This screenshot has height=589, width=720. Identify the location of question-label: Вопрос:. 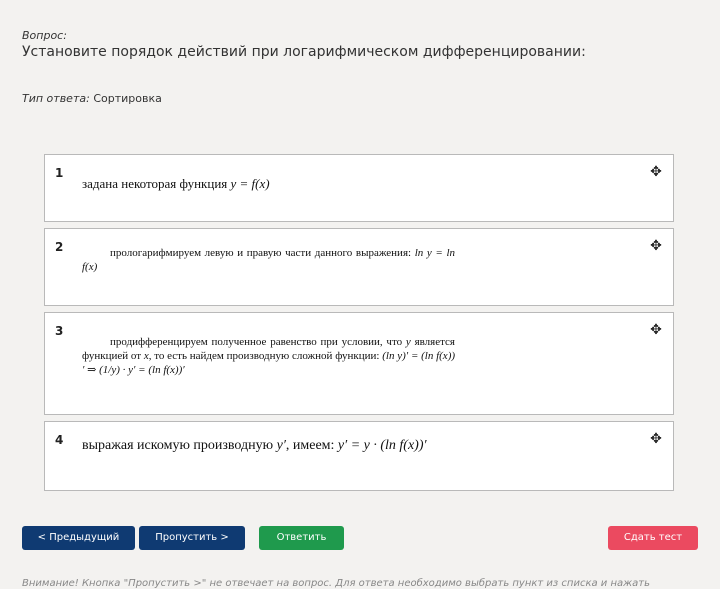
(44, 35).